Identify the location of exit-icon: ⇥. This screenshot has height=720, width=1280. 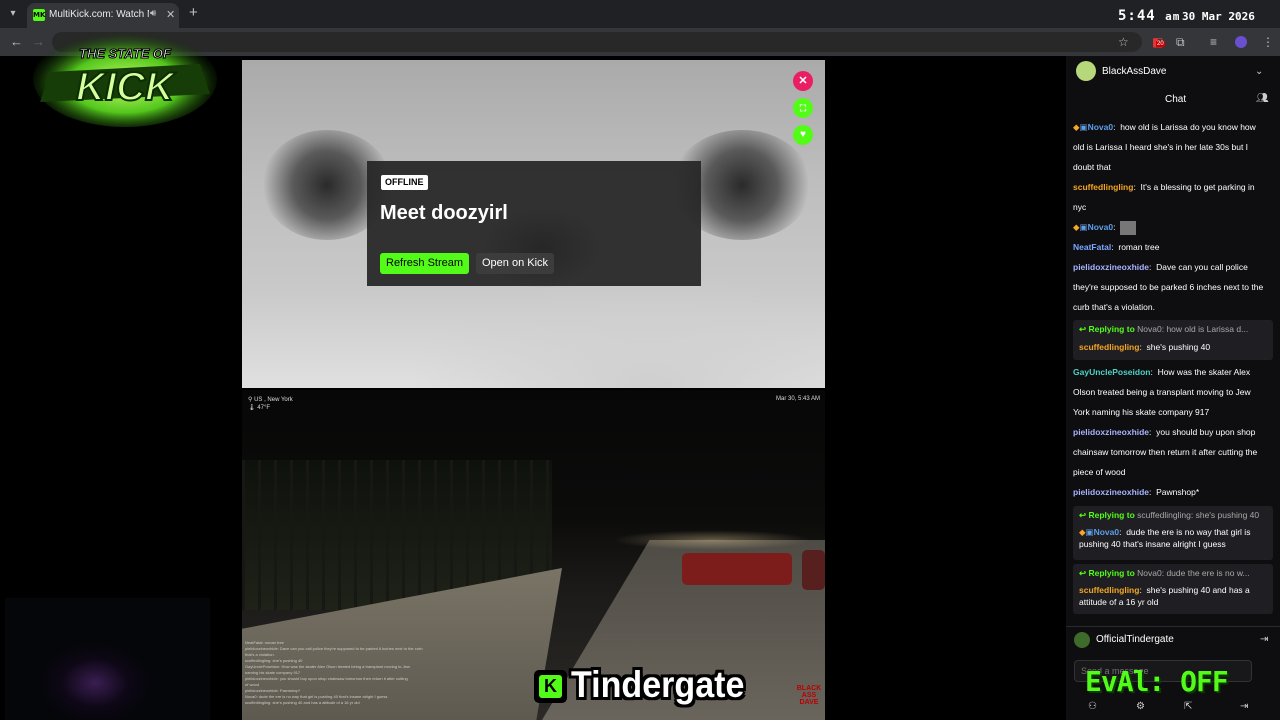
(1244, 706).